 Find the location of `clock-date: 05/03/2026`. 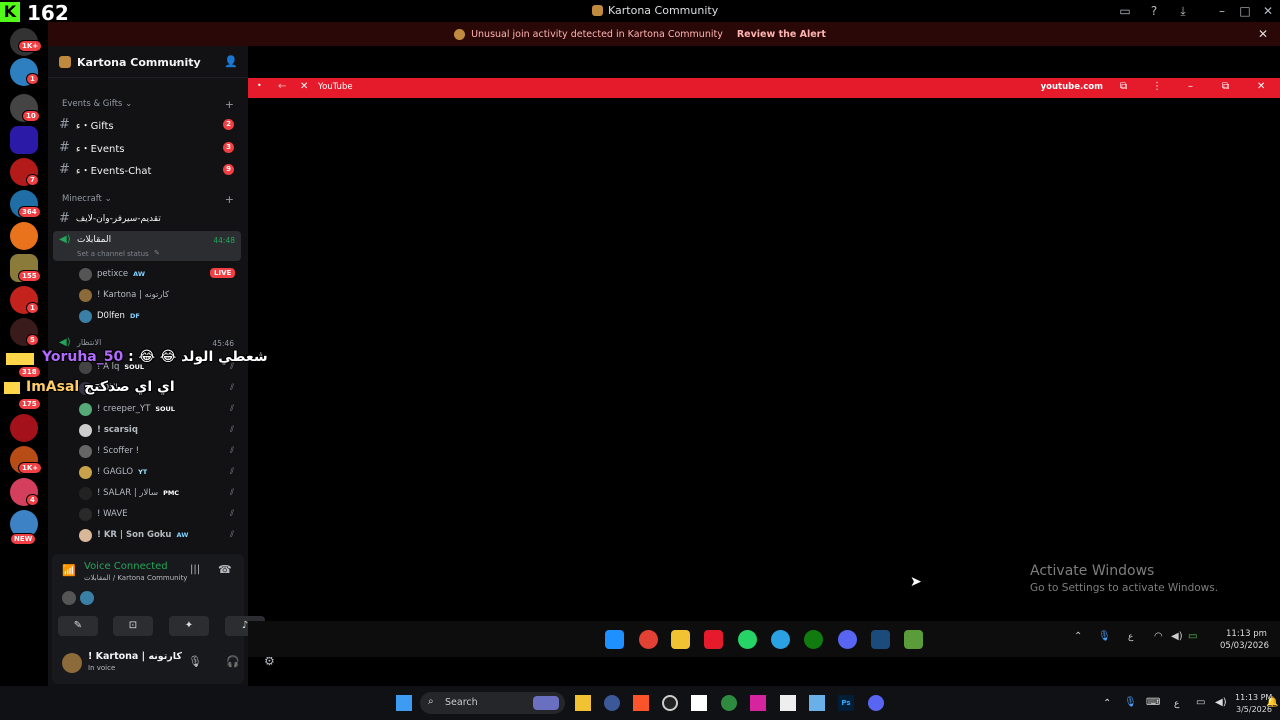

clock-date: 05/03/2026 is located at coordinates (1244, 646).